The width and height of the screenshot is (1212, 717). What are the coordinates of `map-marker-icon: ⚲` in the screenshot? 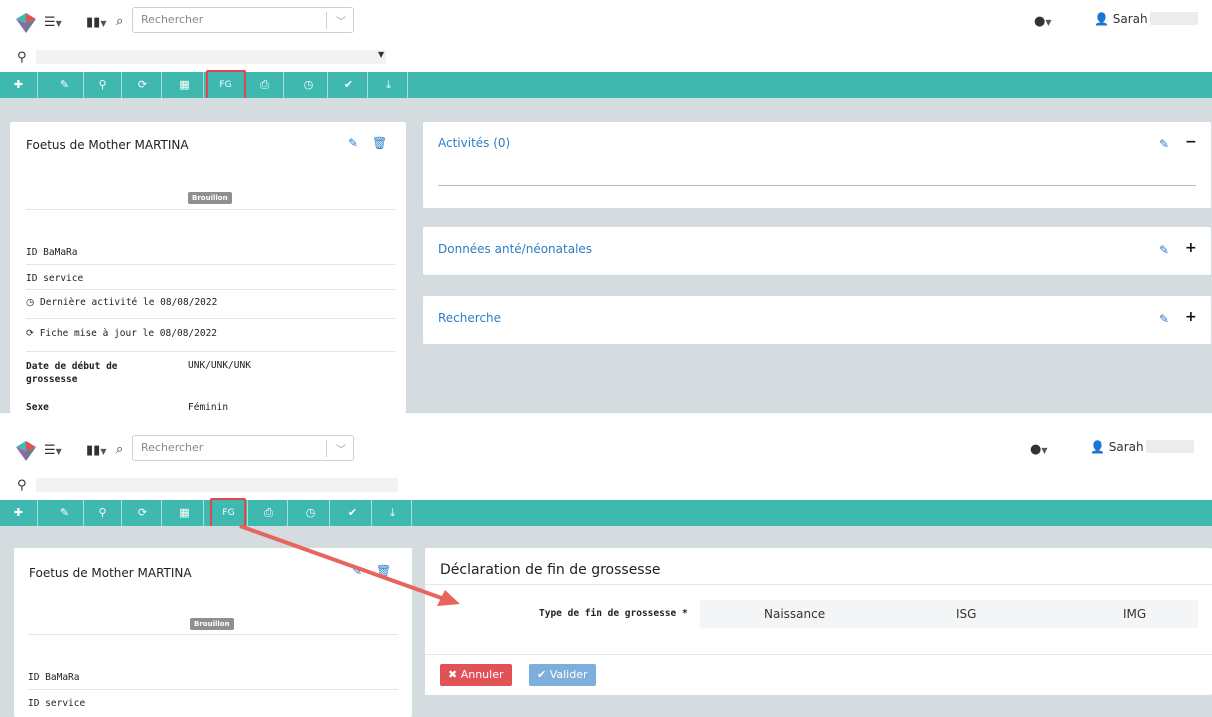 It's located at (22, 57).